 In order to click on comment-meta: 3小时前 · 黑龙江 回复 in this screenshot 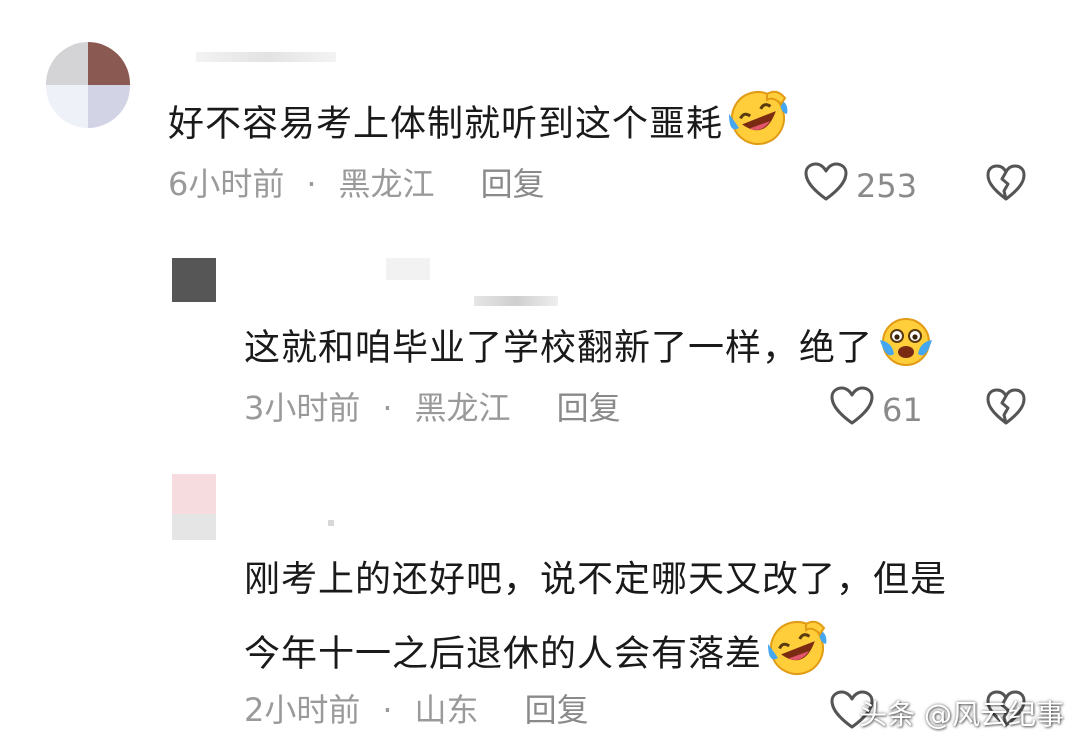, I will do `click(432, 408)`.